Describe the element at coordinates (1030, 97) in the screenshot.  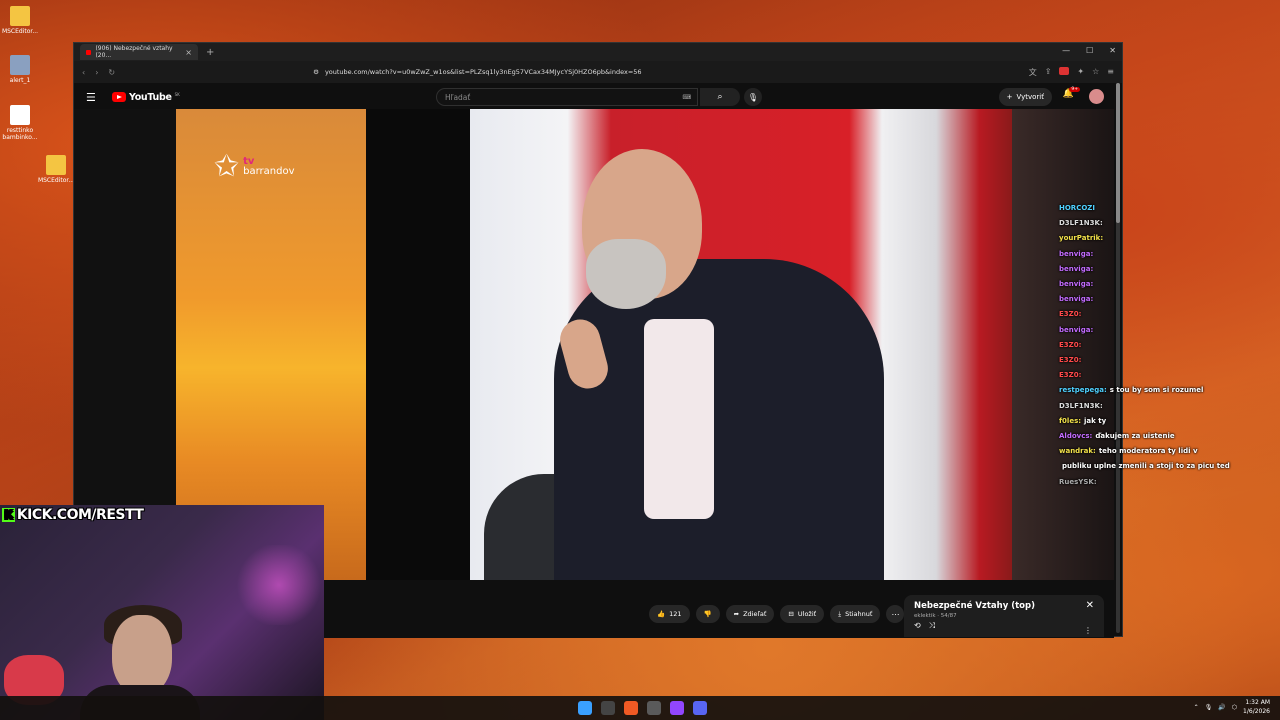
I see `create-label: Vytvoriť` at that location.